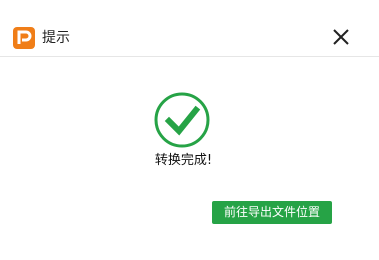 Image resolution: width=379 pixels, height=260 pixels. Describe the element at coordinates (272, 212) in the screenshot. I see `open-export-location-button: 前往导出文件位置` at that location.